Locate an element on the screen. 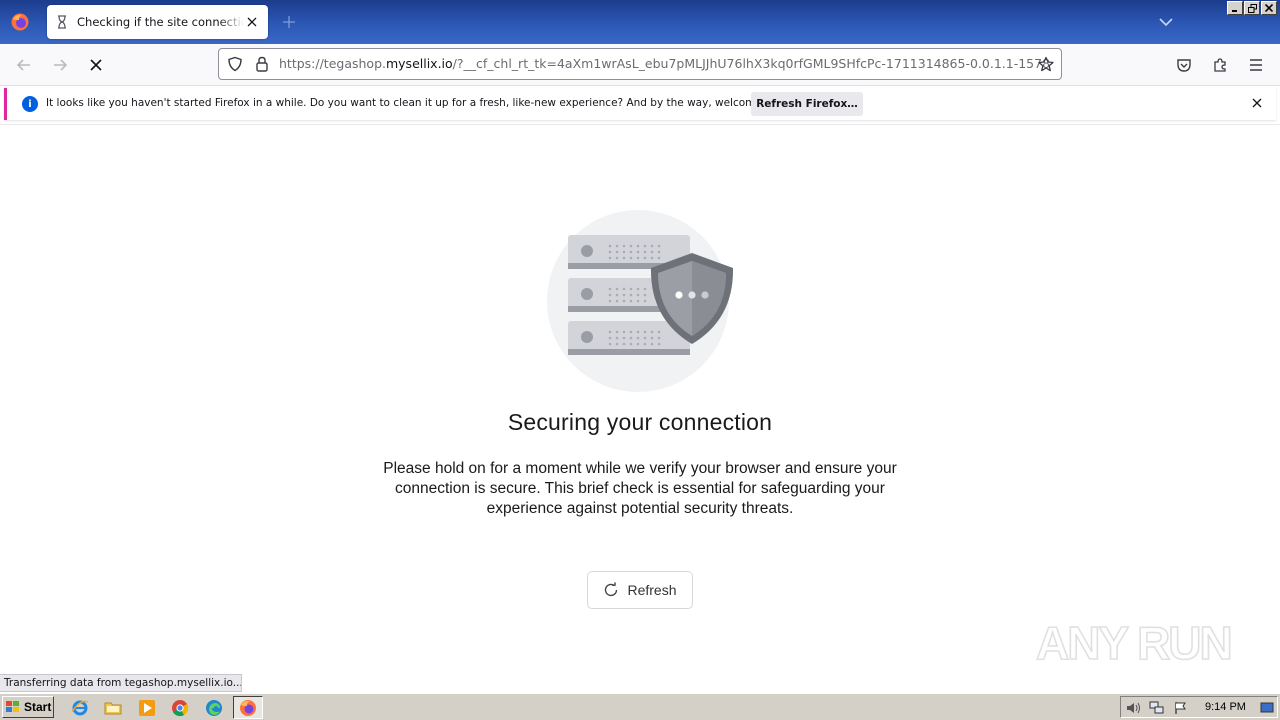 Image resolution: width=1280 pixels, height=720 pixels. restore-button is located at coordinates (1252, 8).